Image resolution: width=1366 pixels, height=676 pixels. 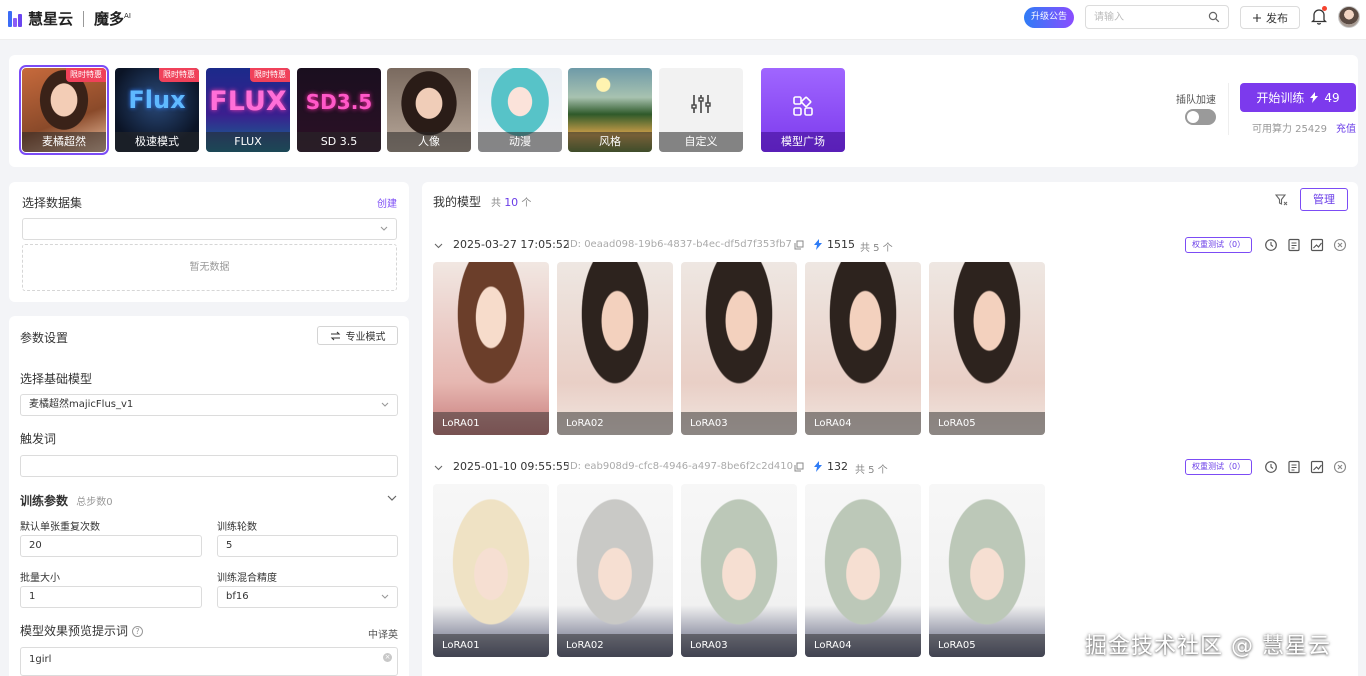 I want to click on model-card-anime: 动漫, so click(x=520, y=110).